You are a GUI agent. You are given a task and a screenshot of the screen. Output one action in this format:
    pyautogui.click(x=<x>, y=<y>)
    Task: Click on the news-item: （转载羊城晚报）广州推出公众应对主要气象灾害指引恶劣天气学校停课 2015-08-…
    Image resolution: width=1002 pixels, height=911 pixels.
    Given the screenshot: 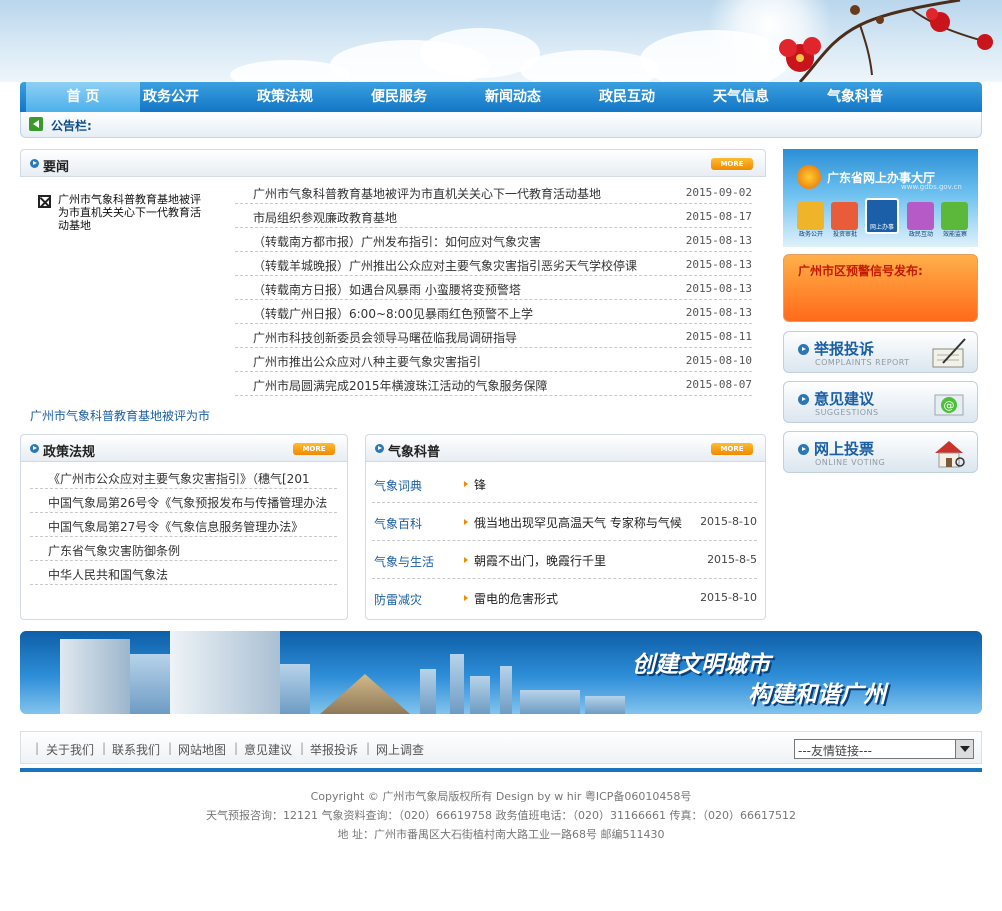 What is the action you would take?
    pyautogui.click(x=493, y=264)
    